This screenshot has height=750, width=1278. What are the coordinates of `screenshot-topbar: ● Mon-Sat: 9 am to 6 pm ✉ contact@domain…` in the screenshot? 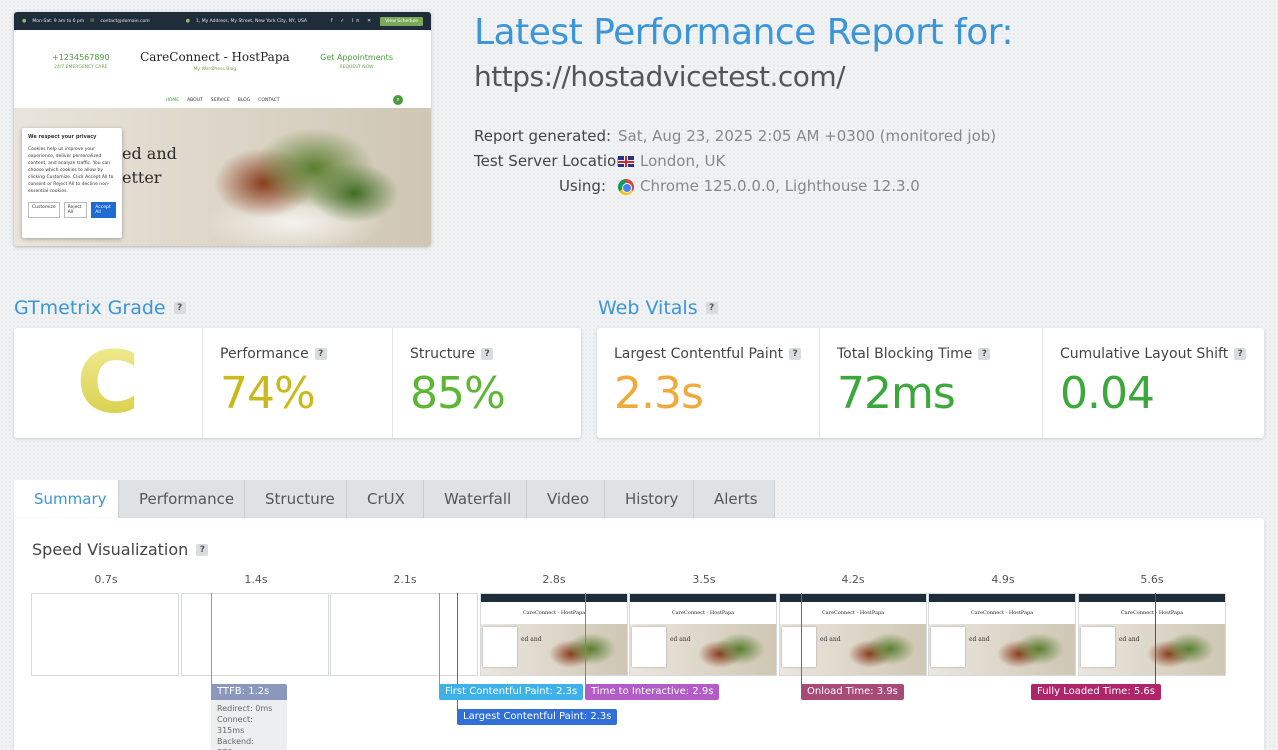 It's located at (222, 21).